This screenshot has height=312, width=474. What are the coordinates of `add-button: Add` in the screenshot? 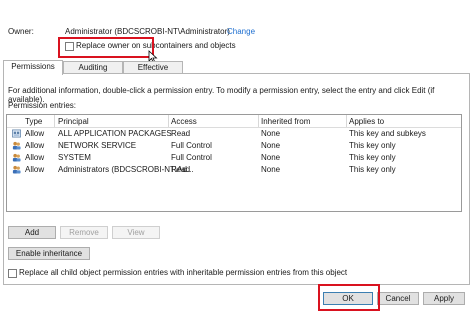 It's located at (32, 232).